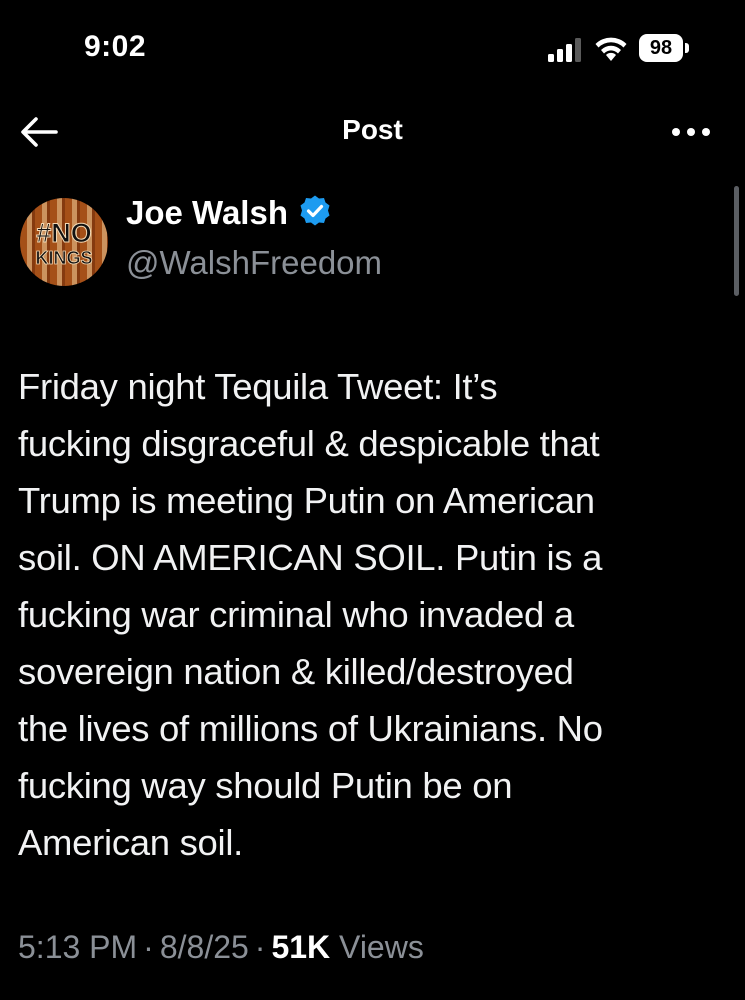 The width and height of the screenshot is (745, 1000). Describe the element at coordinates (736, 241) in the screenshot. I see `scrollbar-thumb` at that location.